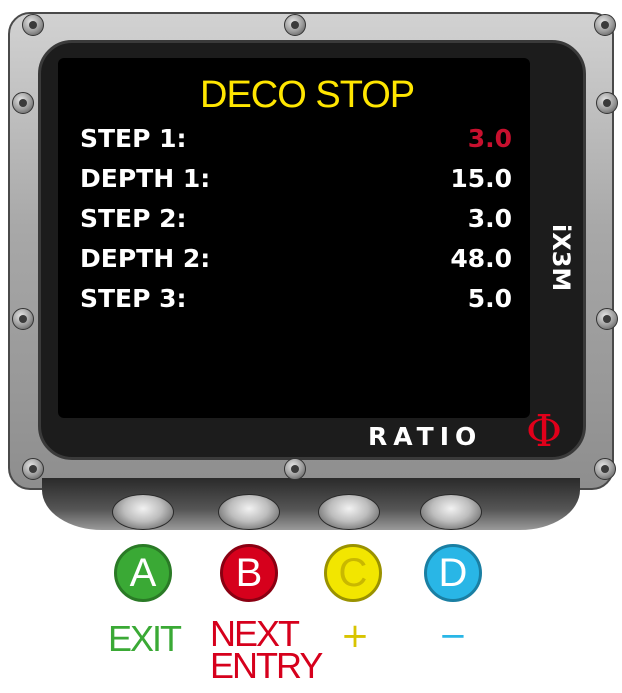 This screenshot has width=622, height=693. I want to click on hardware-button-d, so click(451, 512).